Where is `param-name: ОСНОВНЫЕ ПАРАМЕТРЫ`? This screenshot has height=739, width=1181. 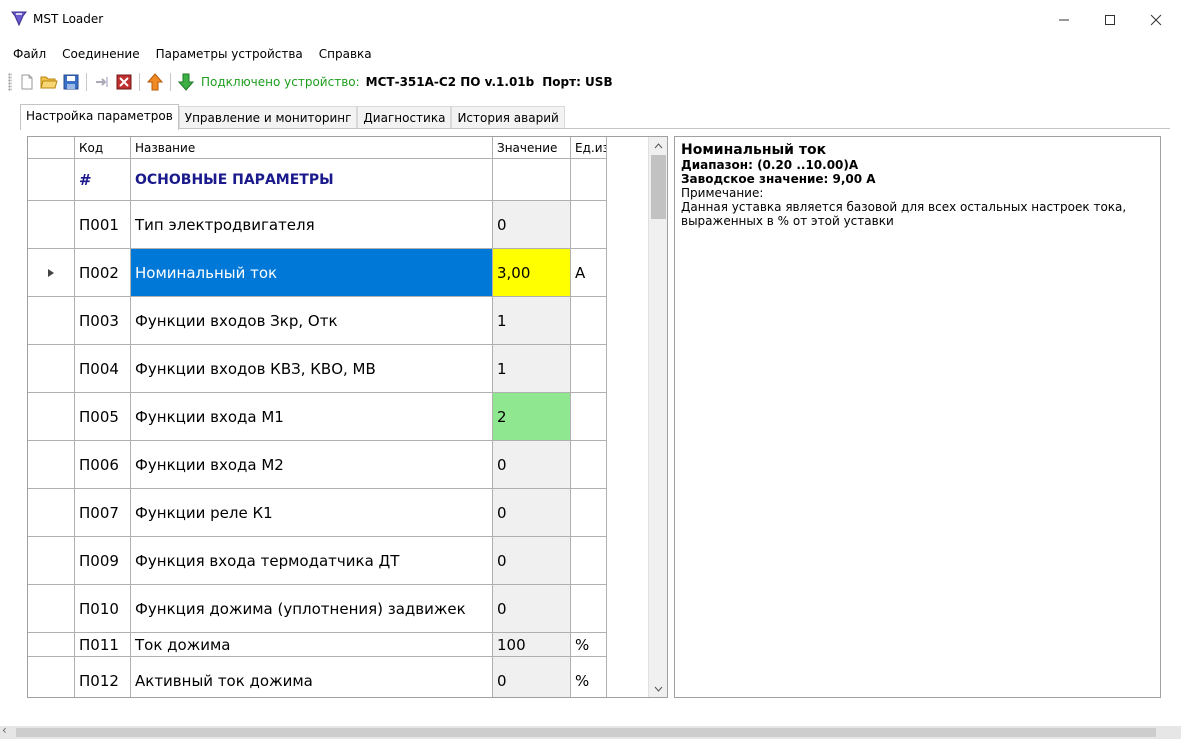 param-name: ОСНОВНЫЕ ПАРАМЕТРЫ is located at coordinates (312, 180).